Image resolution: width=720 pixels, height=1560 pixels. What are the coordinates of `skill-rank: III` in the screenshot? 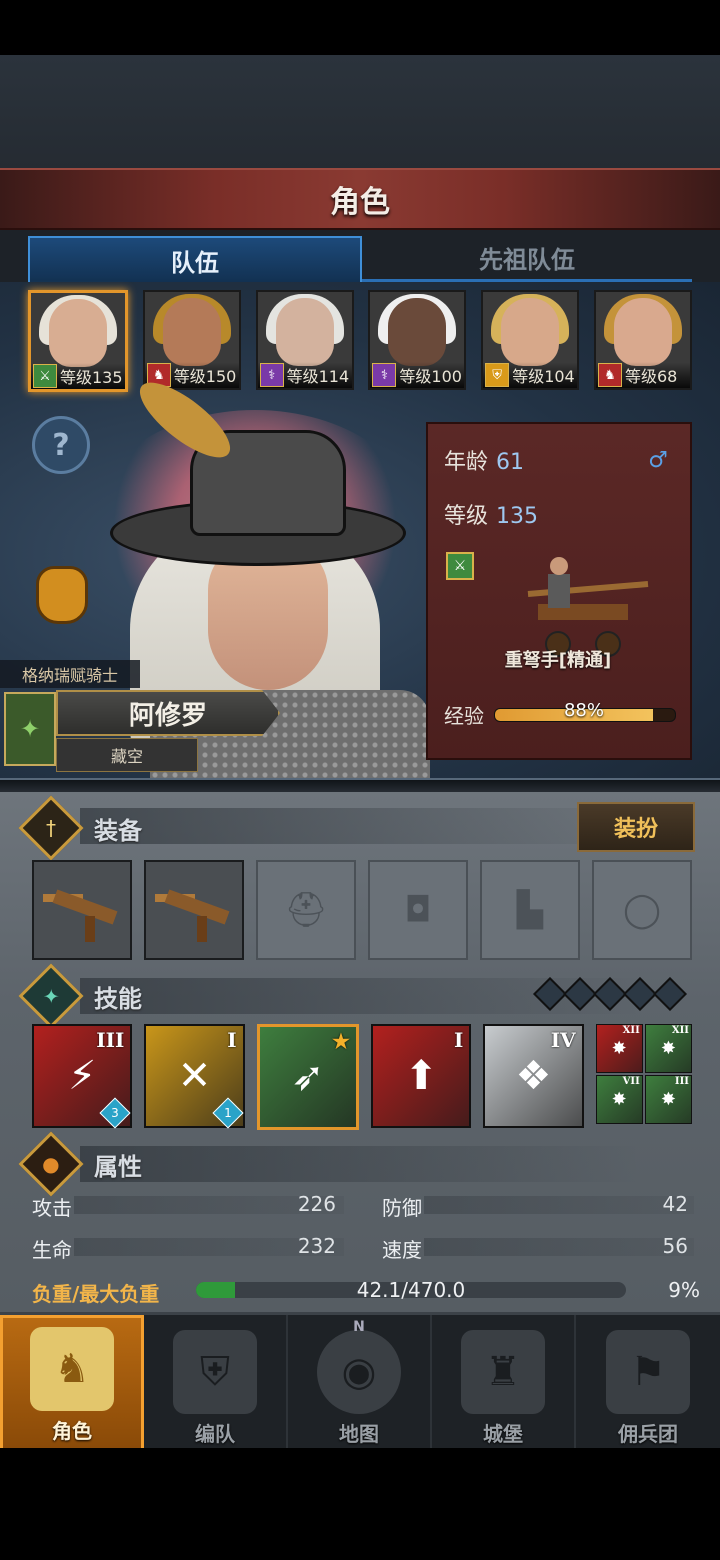 It's located at (110, 1040).